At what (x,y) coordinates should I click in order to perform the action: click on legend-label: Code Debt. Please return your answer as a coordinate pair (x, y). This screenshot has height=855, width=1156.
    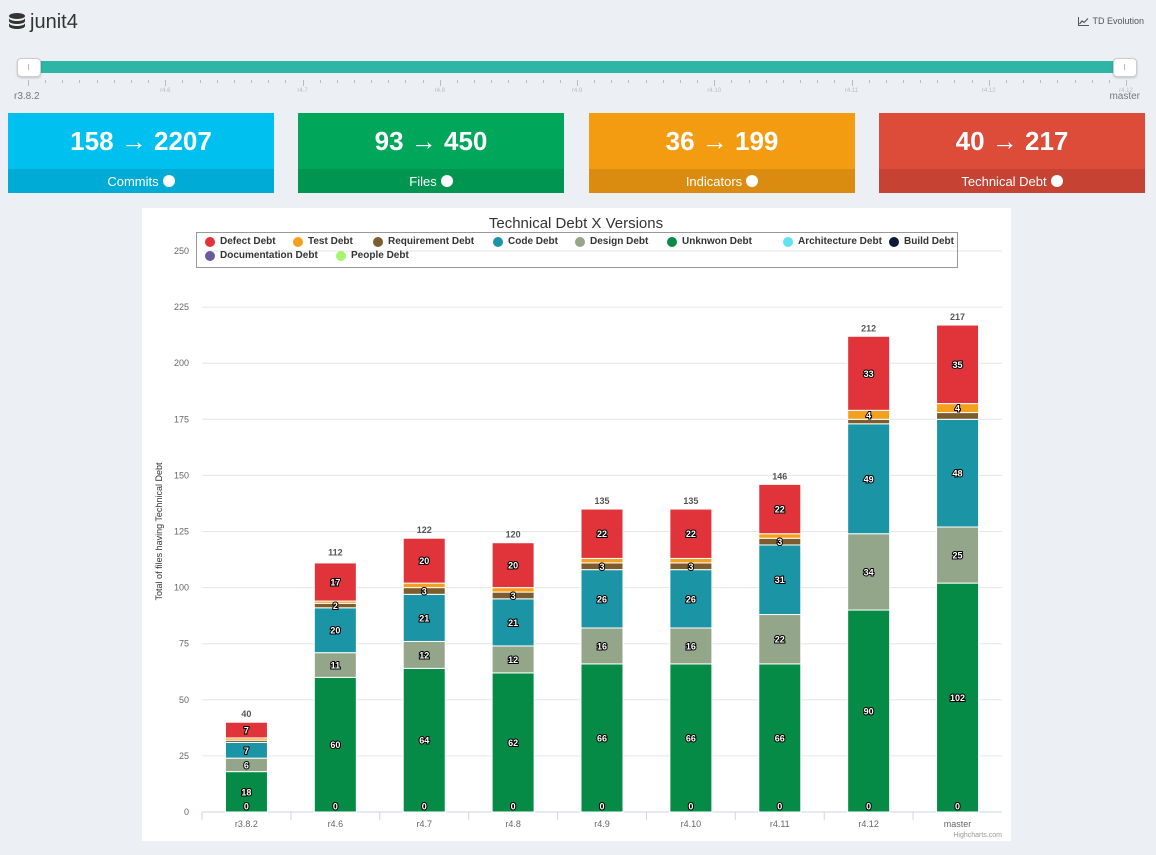
    Looking at the image, I should click on (533, 241).